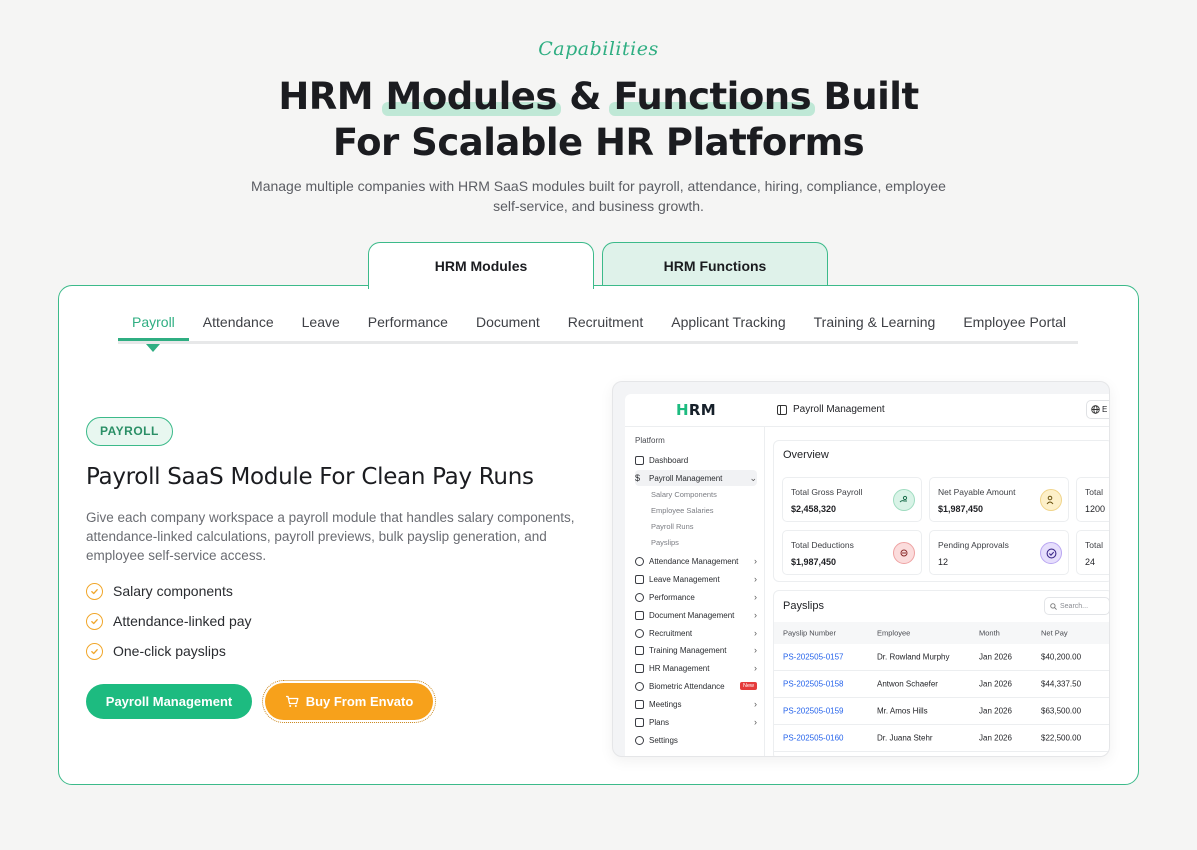 The width and height of the screenshot is (1197, 850). Describe the element at coordinates (481, 265) in the screenshot. I see `tab-hrm-modules: HRM Modules` at that location.